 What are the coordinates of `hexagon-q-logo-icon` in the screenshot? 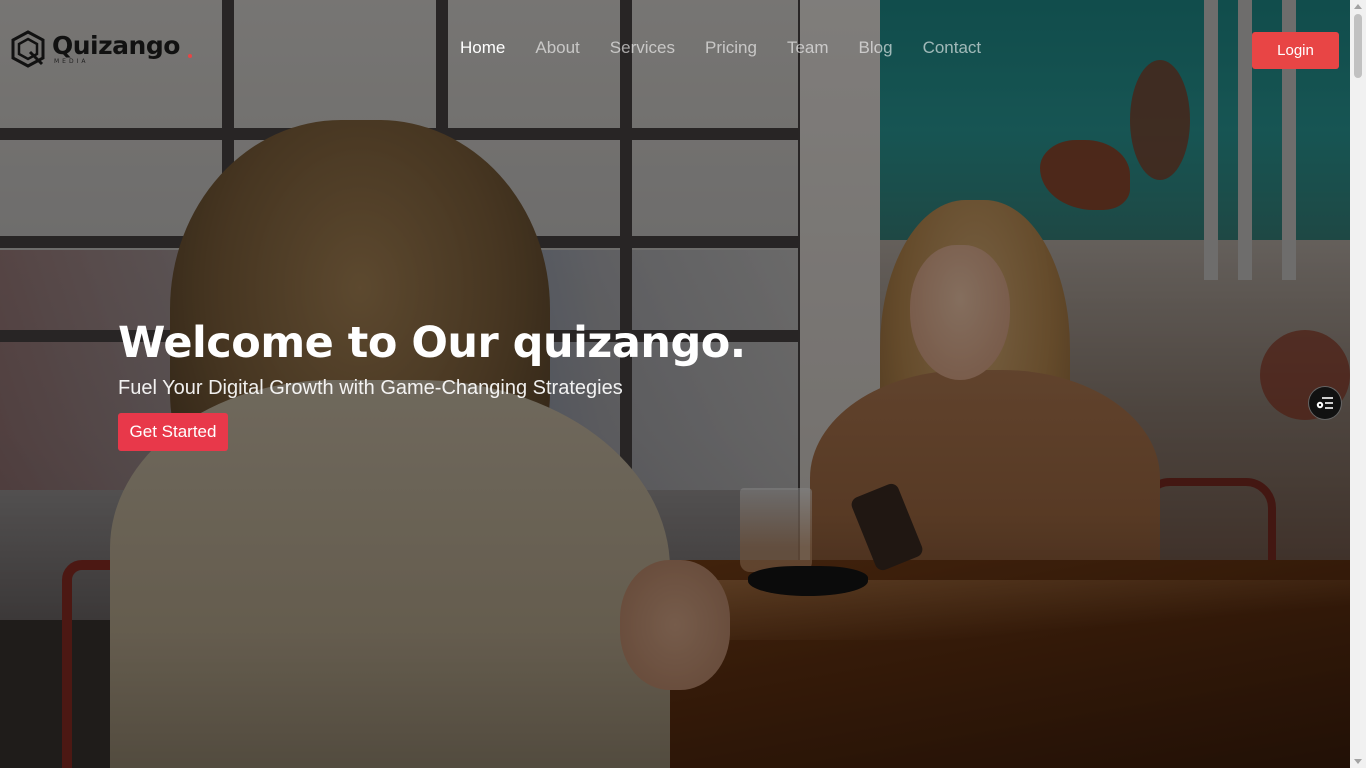 It's located at (28, 49).